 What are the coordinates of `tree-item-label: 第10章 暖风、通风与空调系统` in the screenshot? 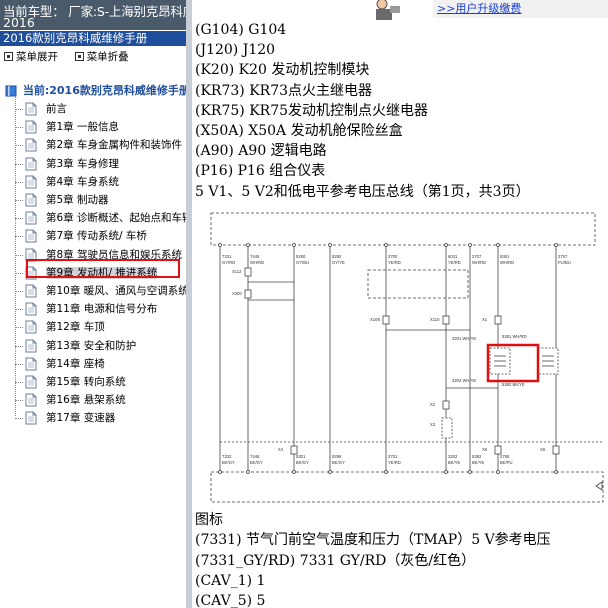 It's located at (116, 291).